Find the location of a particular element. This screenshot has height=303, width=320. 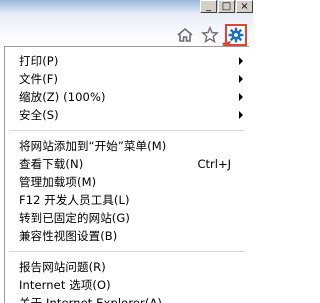

menu-item-label: 关于 Internet Explorer(A) is located at coordinates (90, 299).